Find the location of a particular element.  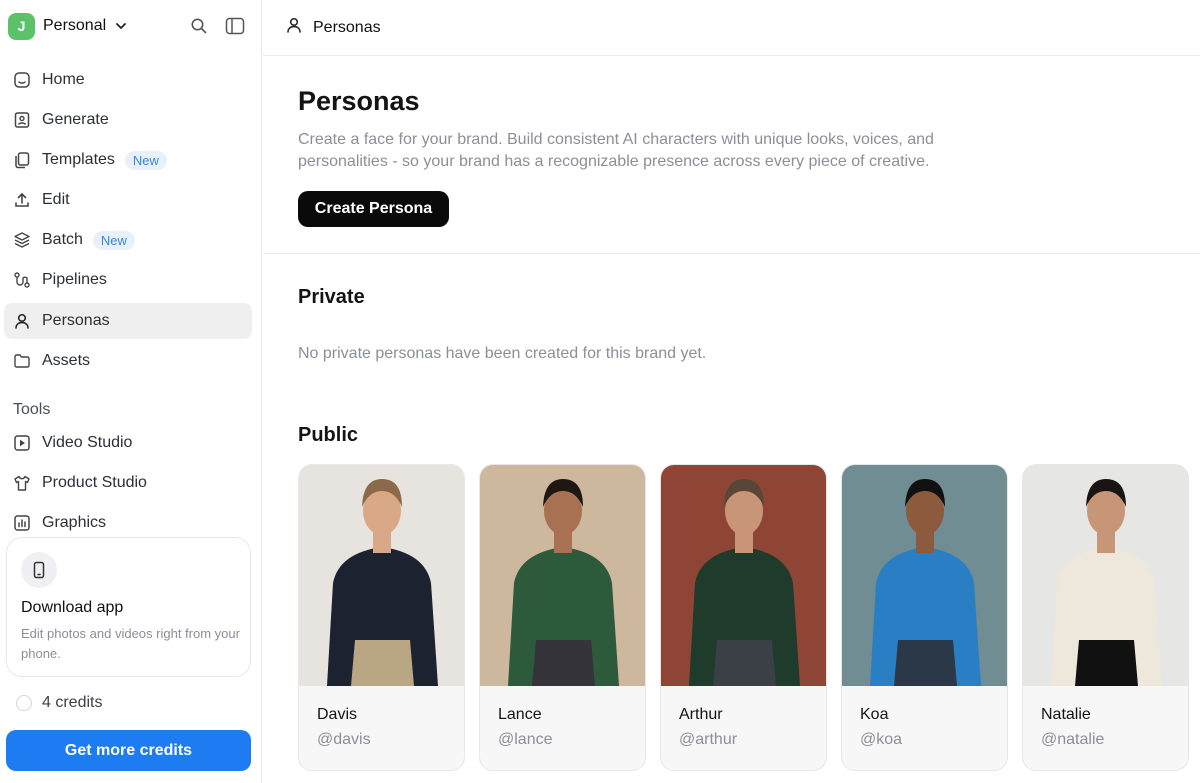

layers-icon is located at coordinates (22, 240).